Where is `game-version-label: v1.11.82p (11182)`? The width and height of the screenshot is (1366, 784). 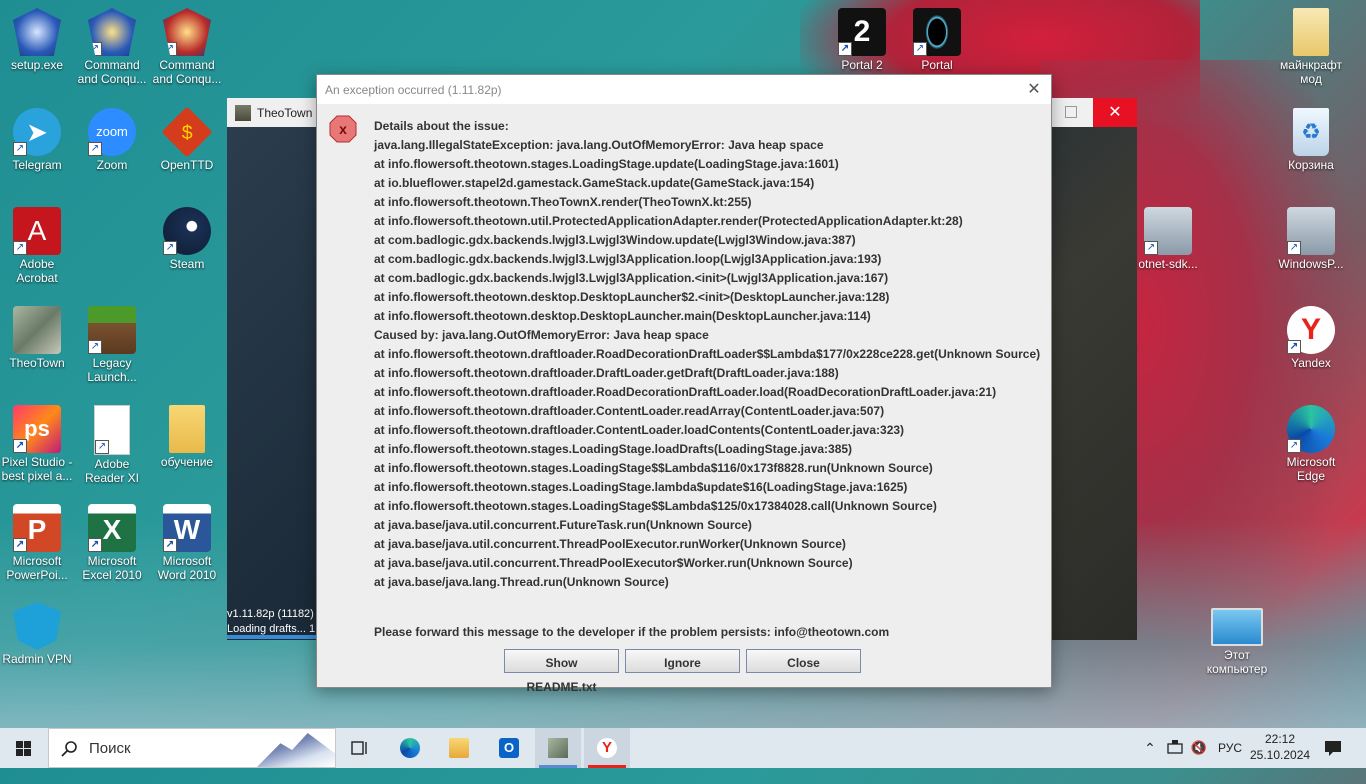 game-version-label: v1.11.82p (11182) is located at coordinates (270, 614).